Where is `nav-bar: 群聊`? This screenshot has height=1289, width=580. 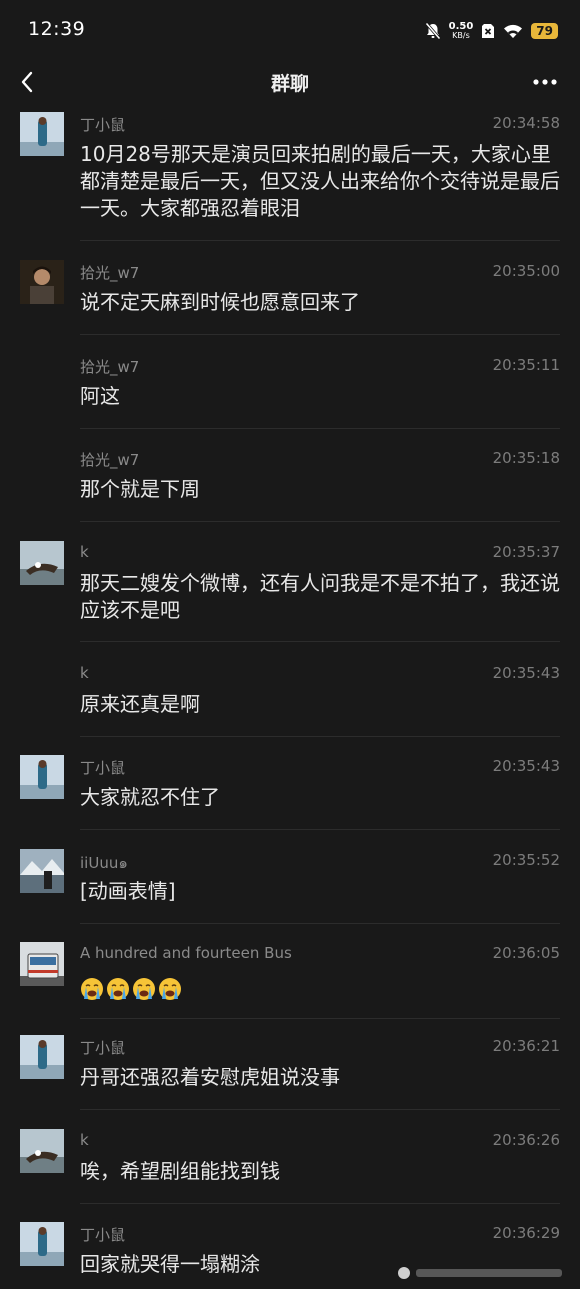
nav-bar: 群聊 is located at coordinates (290, 82).